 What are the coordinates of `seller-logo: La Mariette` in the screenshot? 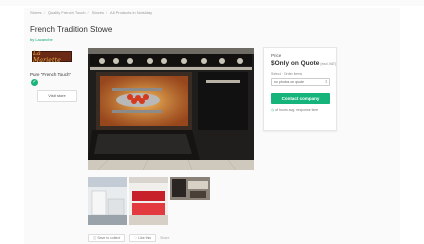 It's located at (52, 56).